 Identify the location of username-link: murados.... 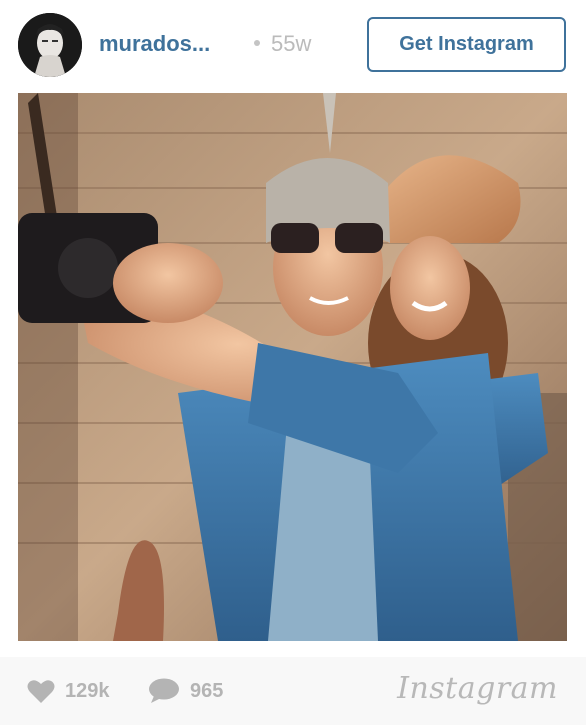
(154, 44).